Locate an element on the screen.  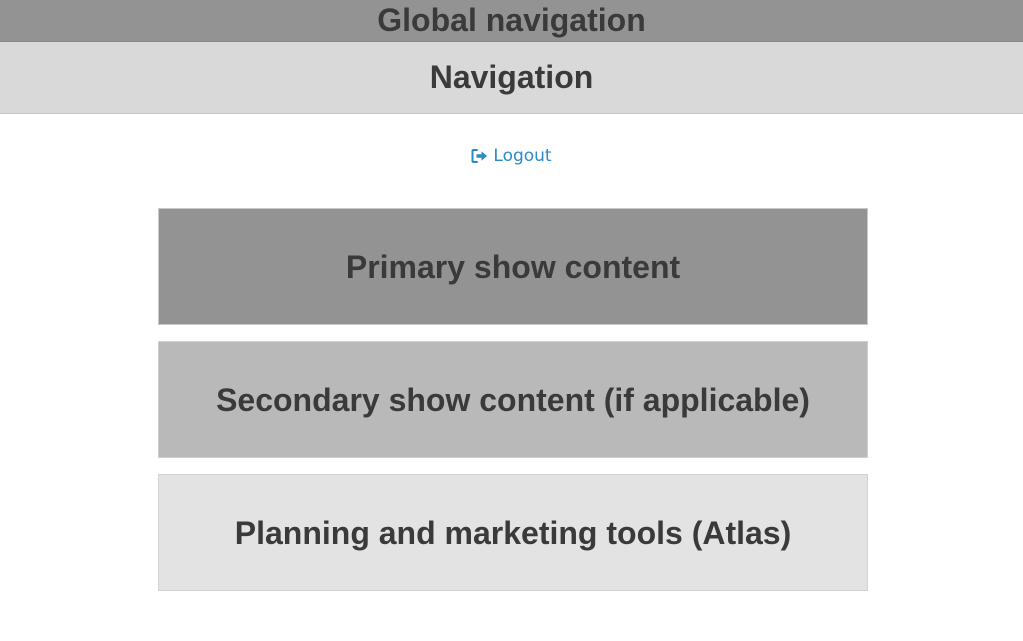
primary-show-content-panel: Primary show content is located at coordinates (513, 266).